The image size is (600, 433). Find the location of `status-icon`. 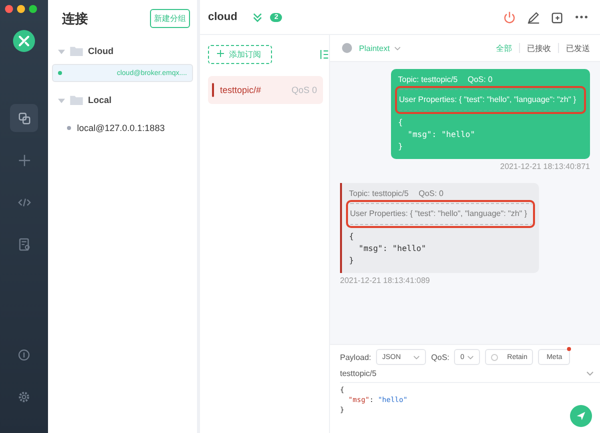

status-icon is located at coordinates (347, 48).